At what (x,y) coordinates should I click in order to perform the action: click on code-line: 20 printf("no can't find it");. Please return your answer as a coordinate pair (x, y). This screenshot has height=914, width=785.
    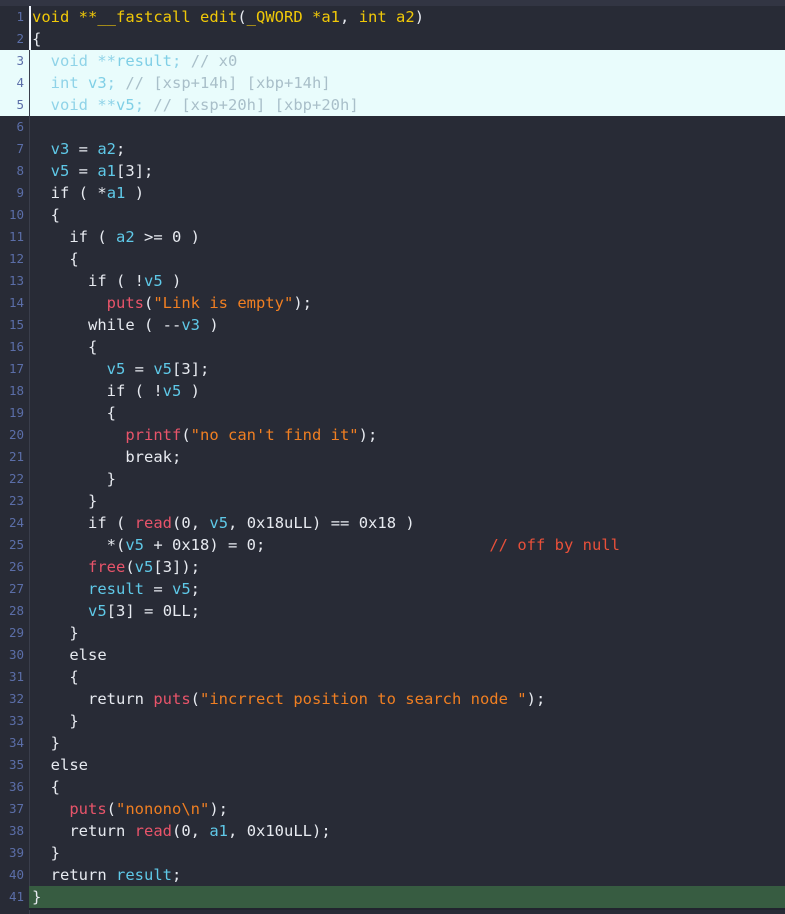
    Looking at the image, I should click on (392, 435).